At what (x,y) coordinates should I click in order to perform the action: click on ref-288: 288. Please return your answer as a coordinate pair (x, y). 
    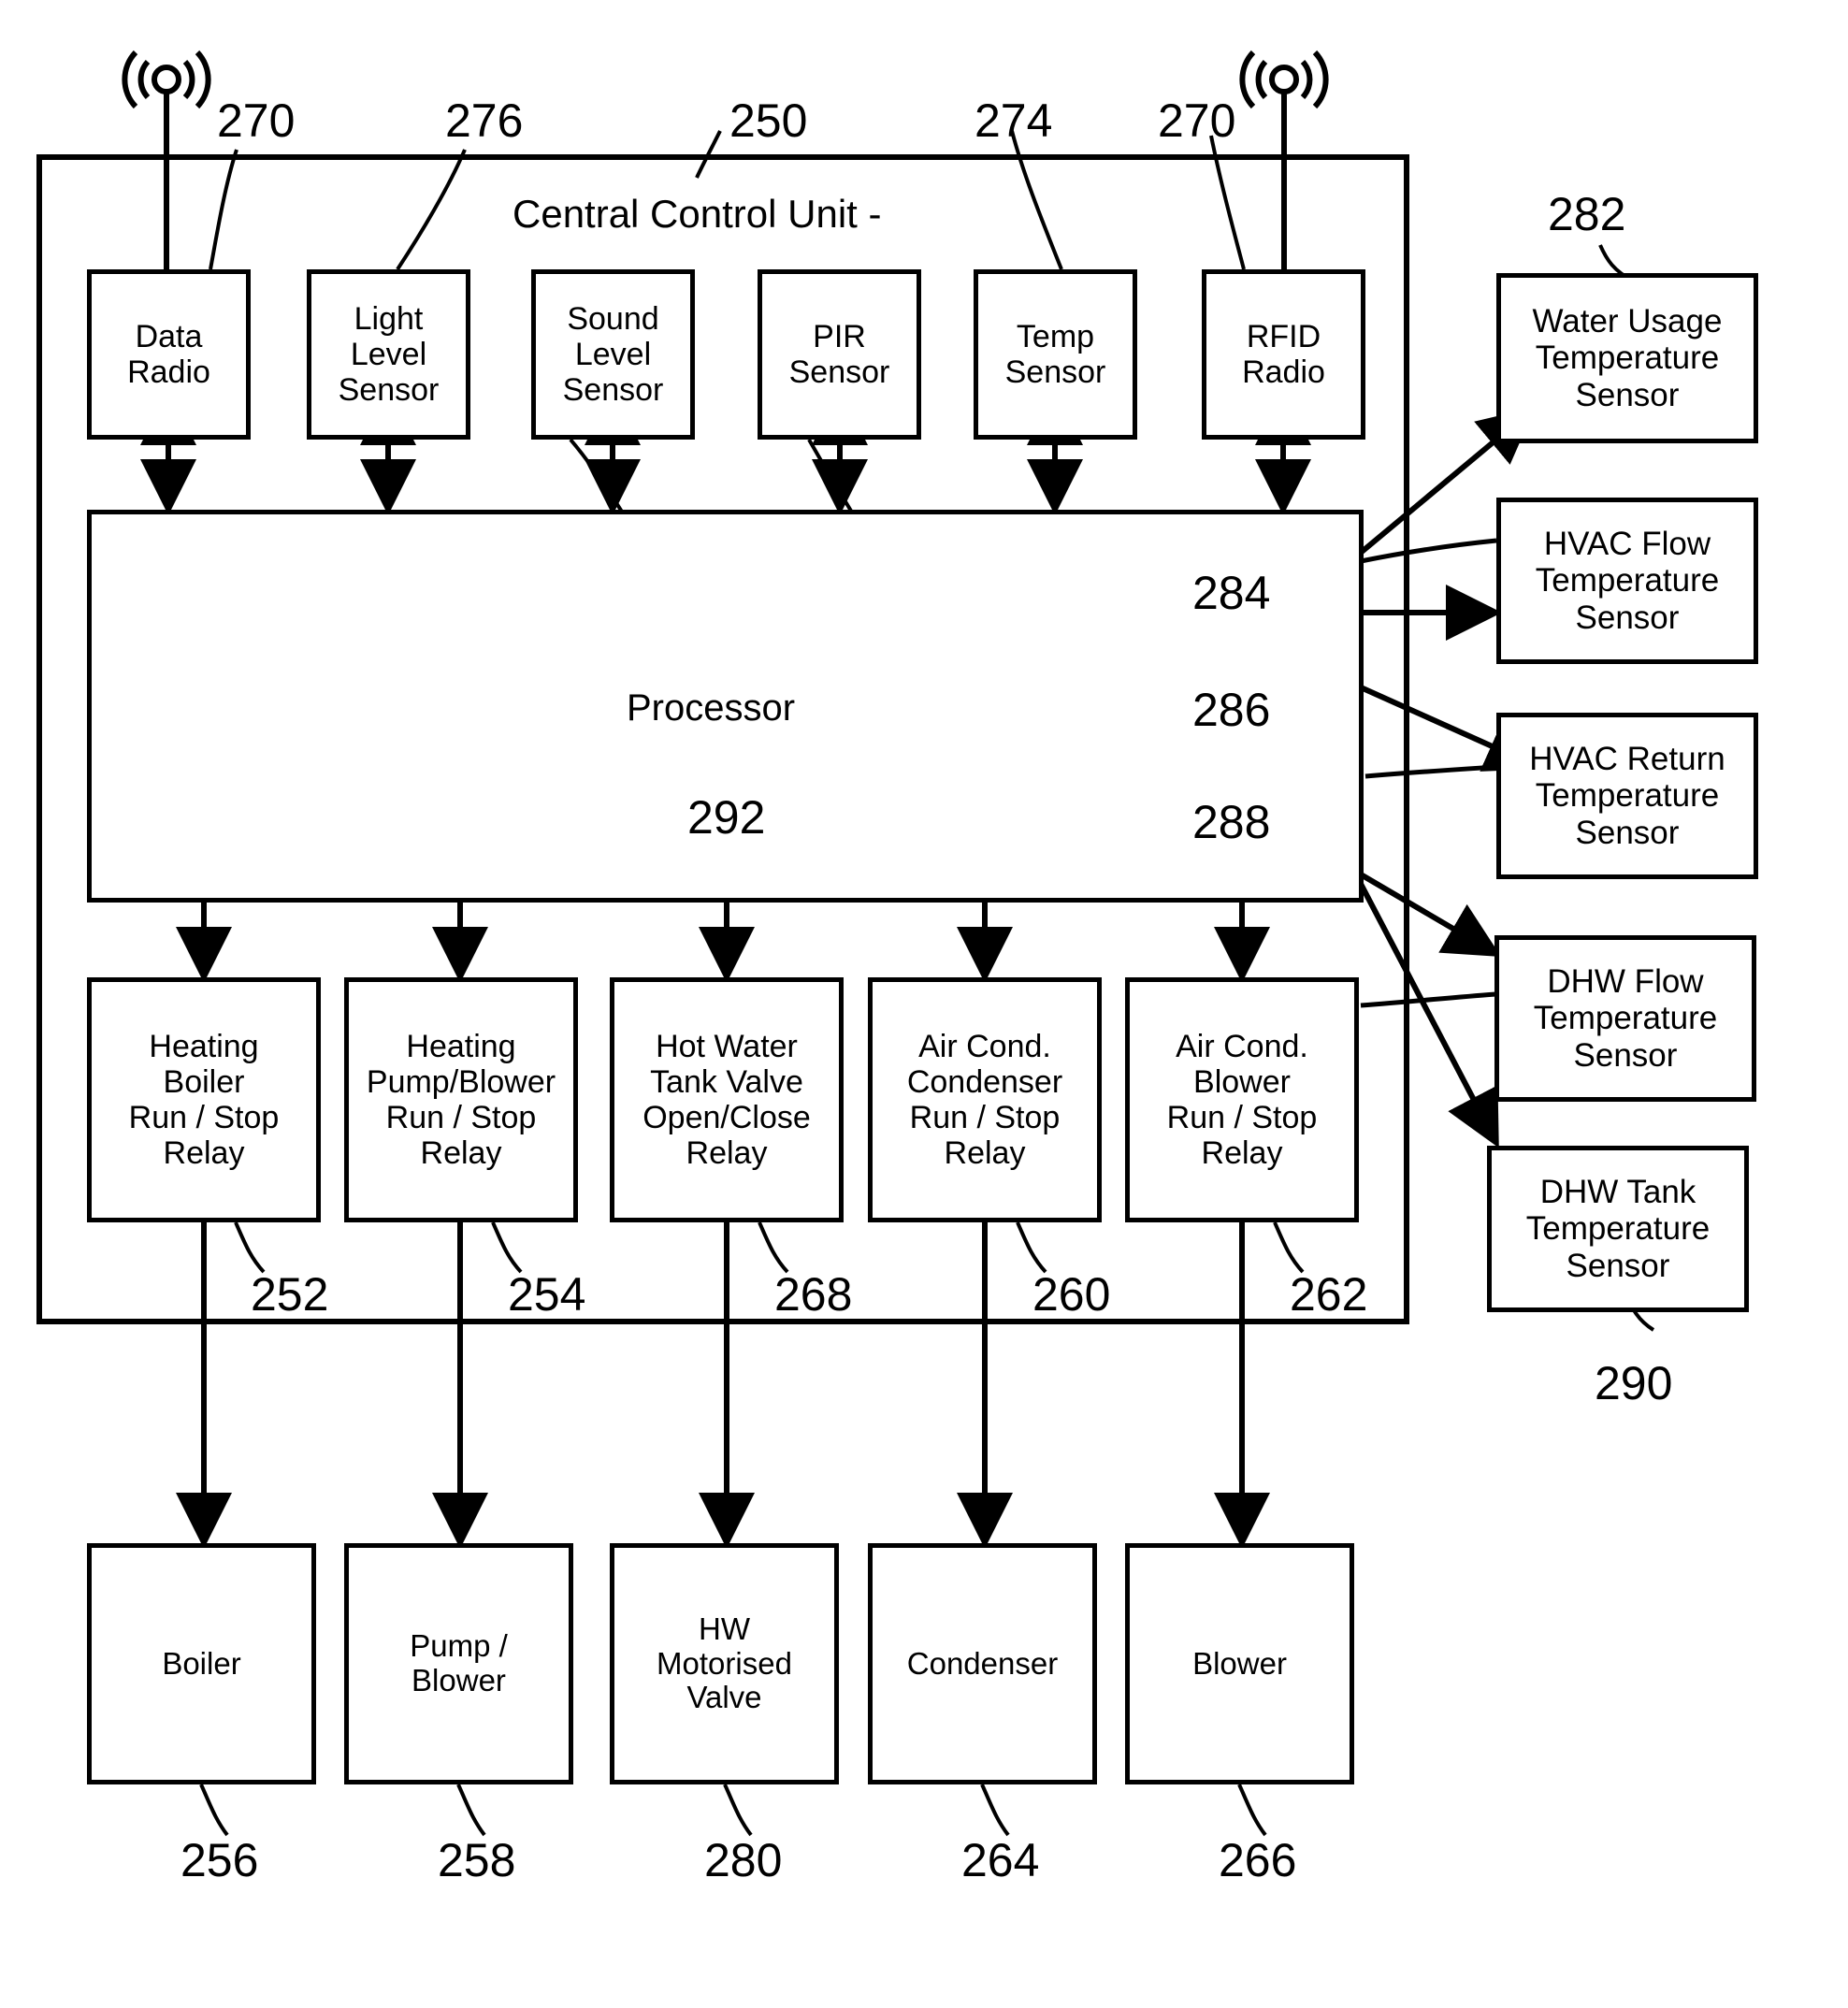
    Looking at the image, I should click on (1232, 822).